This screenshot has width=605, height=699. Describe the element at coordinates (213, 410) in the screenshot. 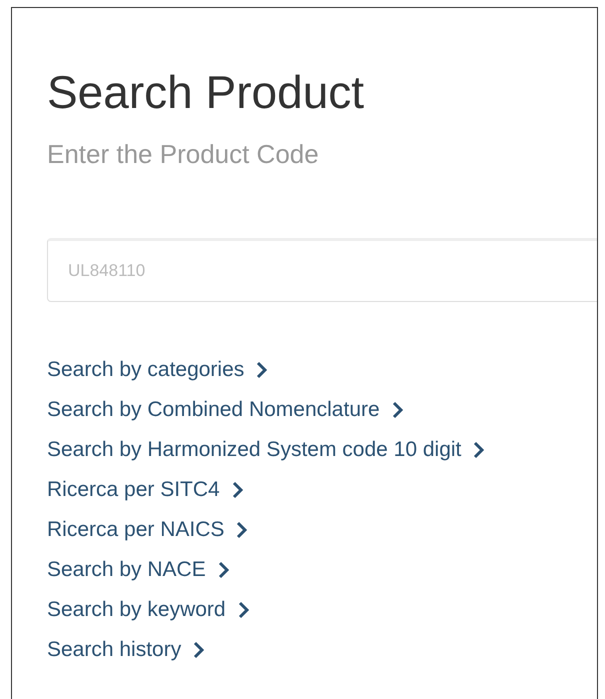

I see `search-link: Search by Combined Nomenclature` at that location.